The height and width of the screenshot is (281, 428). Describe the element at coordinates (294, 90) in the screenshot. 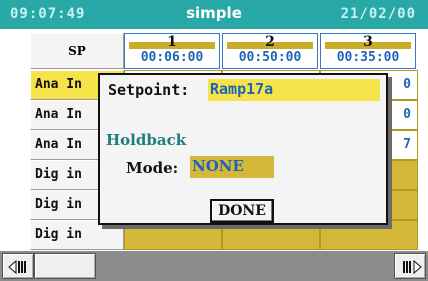

I see `setpoint-field: Ramp17a` at that location.